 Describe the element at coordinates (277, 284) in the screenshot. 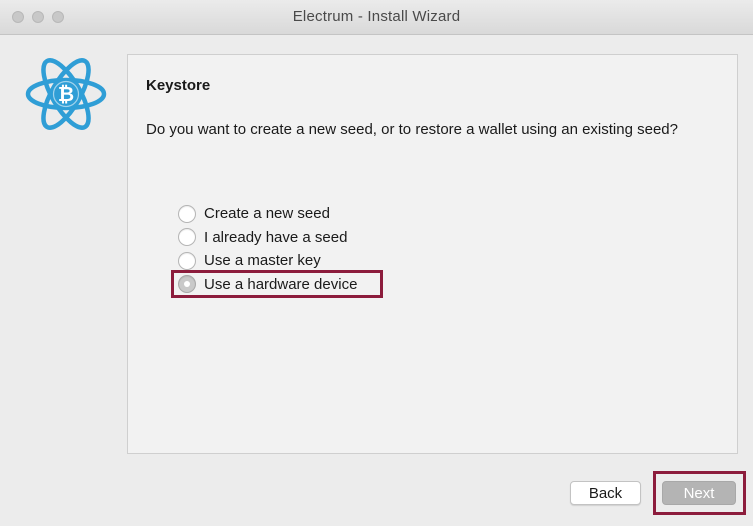

I see `hardware-device-highlight-box` at that location.